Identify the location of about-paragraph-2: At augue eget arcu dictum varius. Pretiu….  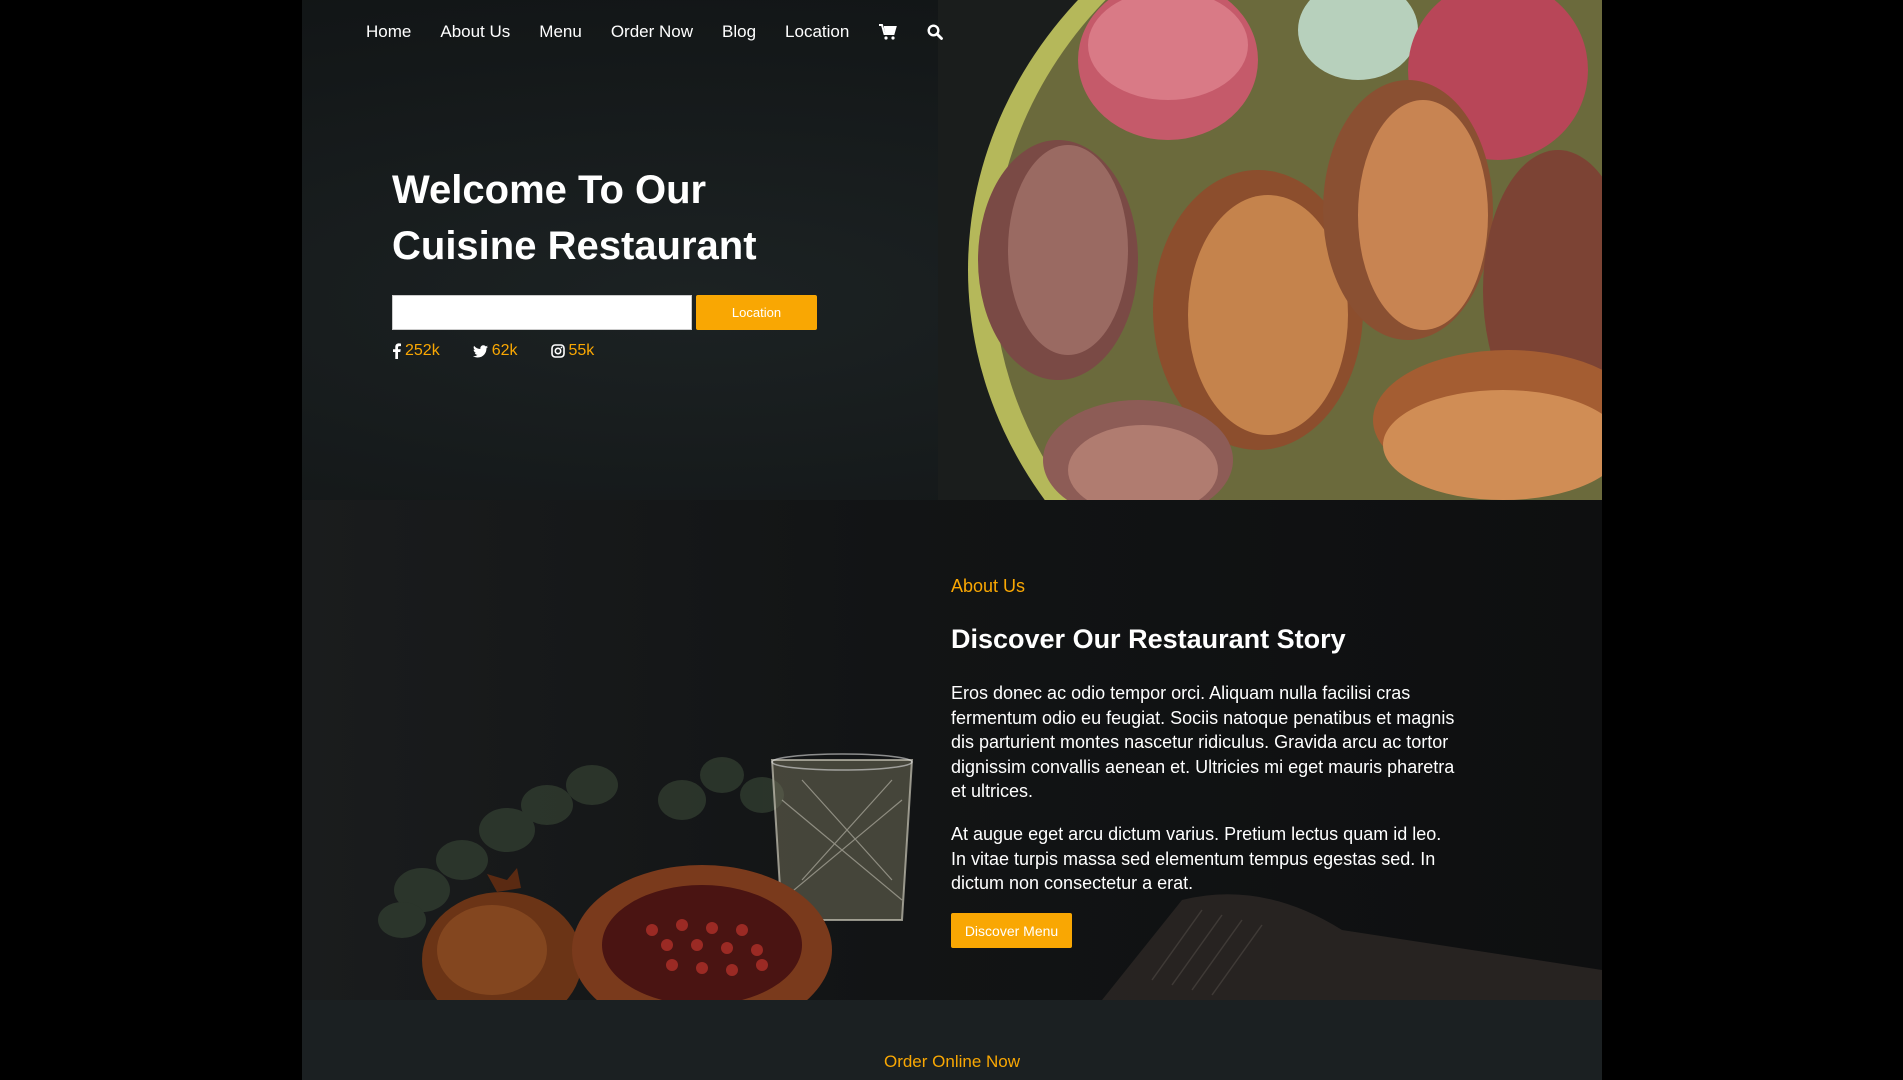
(1196, 859).